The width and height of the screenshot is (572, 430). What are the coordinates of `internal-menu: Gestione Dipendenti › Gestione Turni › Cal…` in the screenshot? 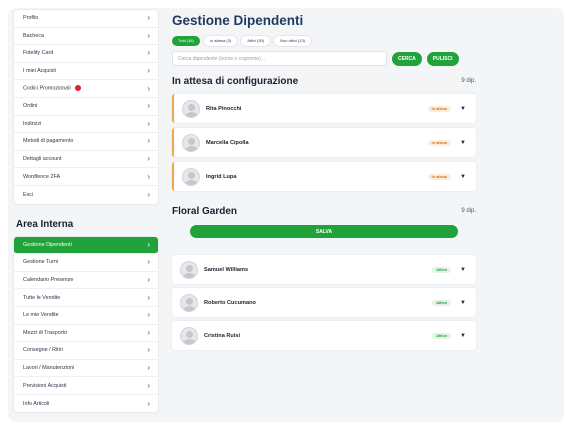 It's located at (86, 324).